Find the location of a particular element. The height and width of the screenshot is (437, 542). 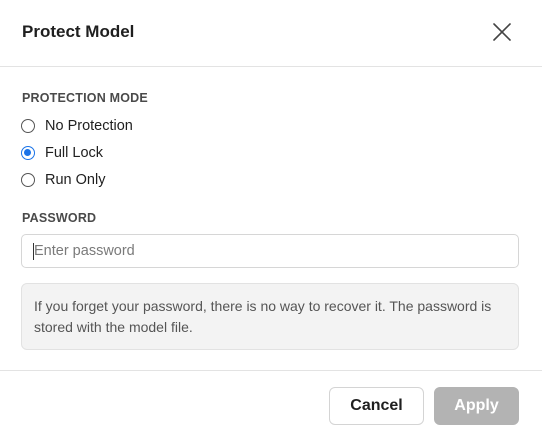

close-icon is located at coordinates (502, 32).